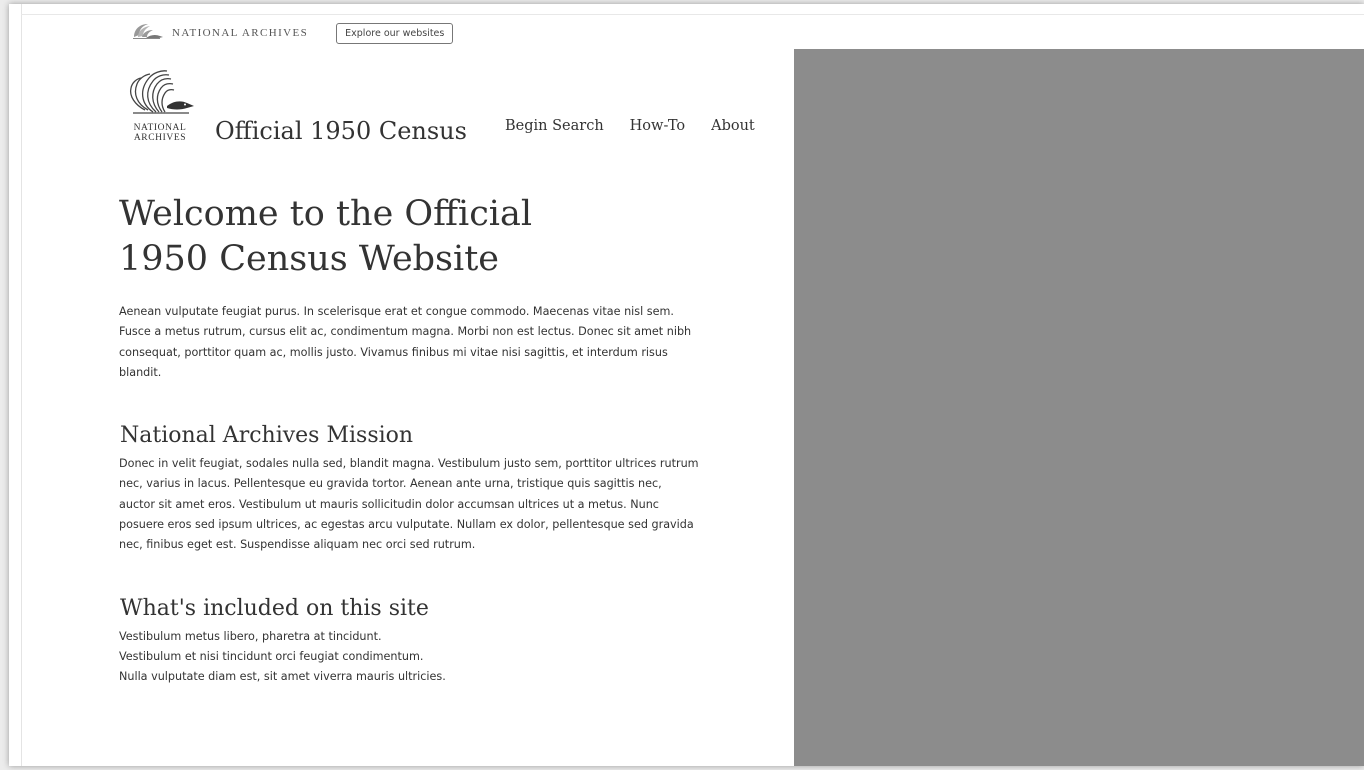 The width and height of the screenshot is (1364, 770). I want to click on logo-text-line: NATIONAL, so click(160, 128).